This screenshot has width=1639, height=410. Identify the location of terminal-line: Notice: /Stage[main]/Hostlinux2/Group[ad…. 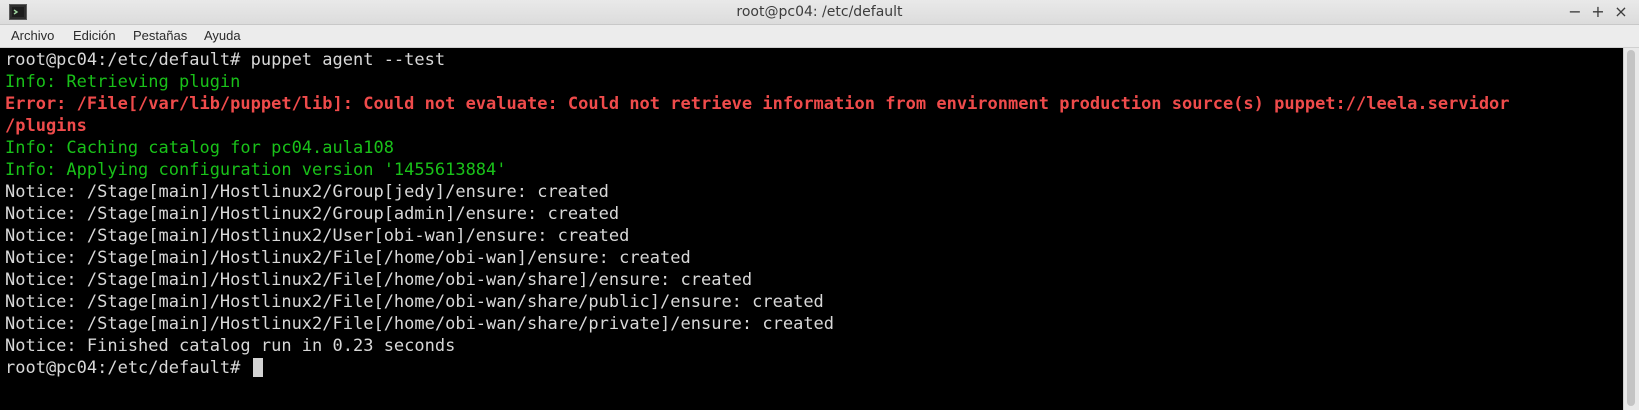
(312, 214).